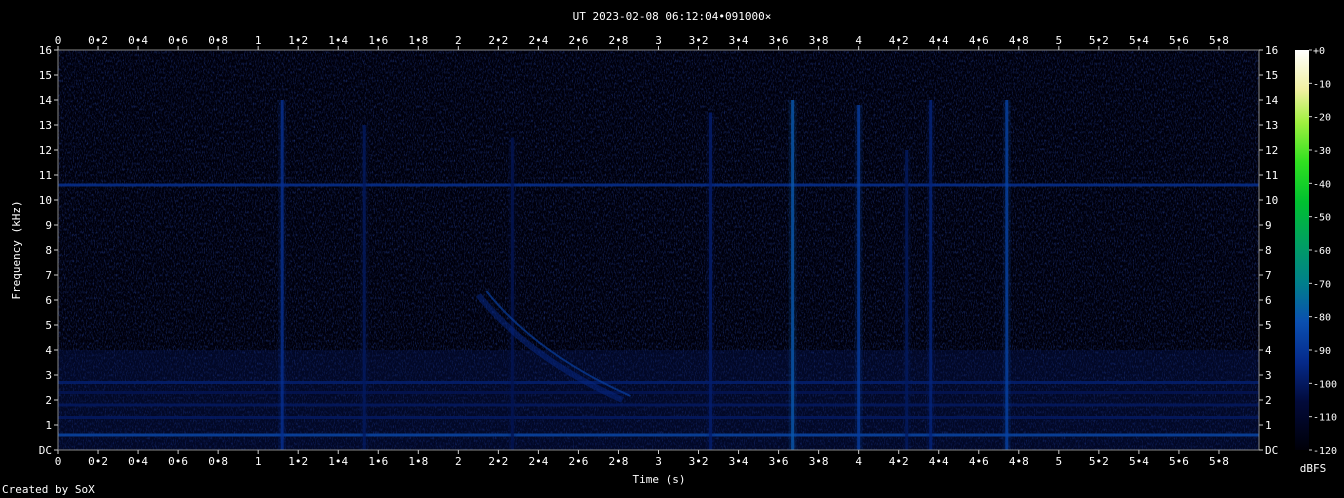  I want to click on x-tick-label-top: 5•8, so click(1219, 40).